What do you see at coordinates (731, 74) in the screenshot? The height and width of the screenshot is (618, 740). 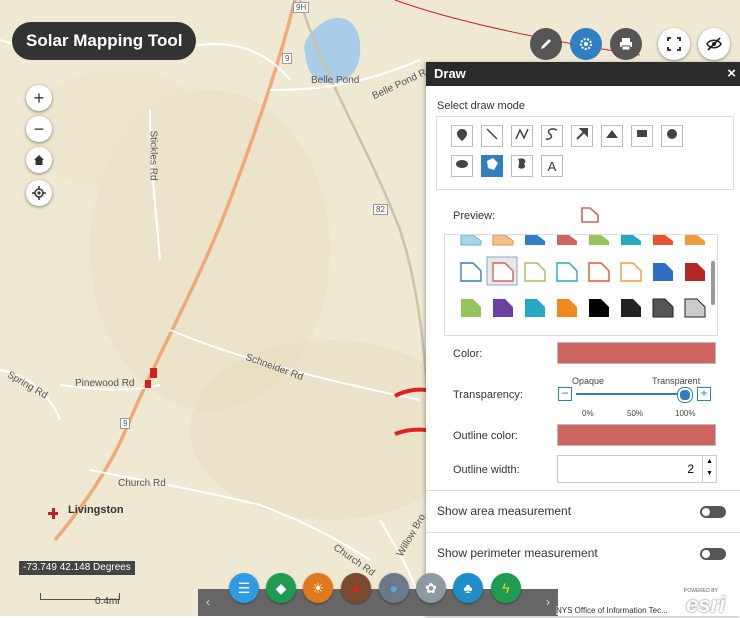 I see `close-icon: ×` at bounding box center [731, 74].